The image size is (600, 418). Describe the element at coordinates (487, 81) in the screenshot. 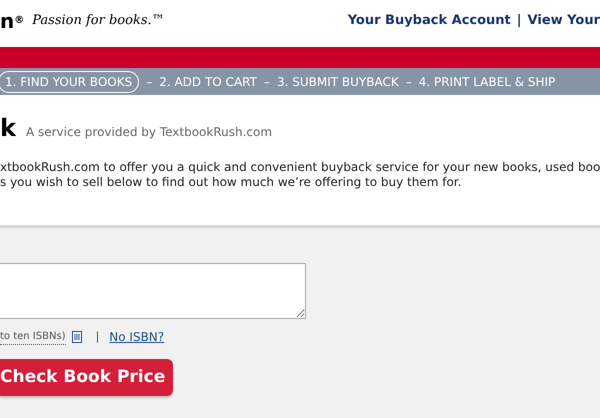

I see `step-tab: 4. PRINT LABEL & SHIP` at that location.